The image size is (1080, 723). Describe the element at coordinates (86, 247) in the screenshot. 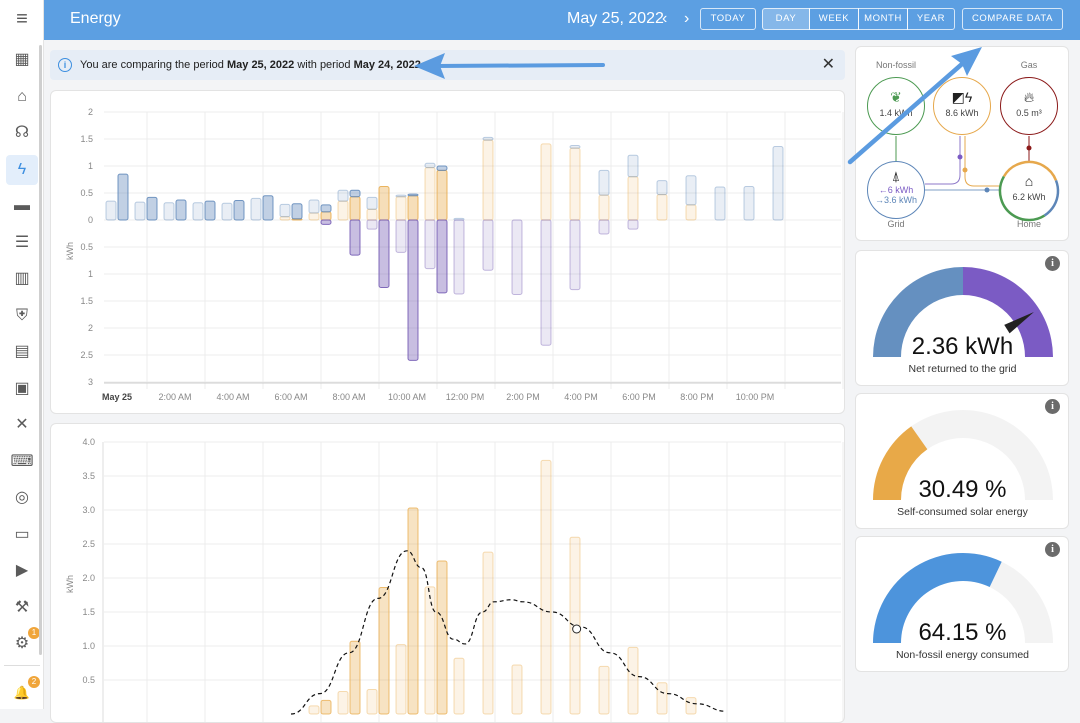

I see `y-tick-label: 0.5` at that location.